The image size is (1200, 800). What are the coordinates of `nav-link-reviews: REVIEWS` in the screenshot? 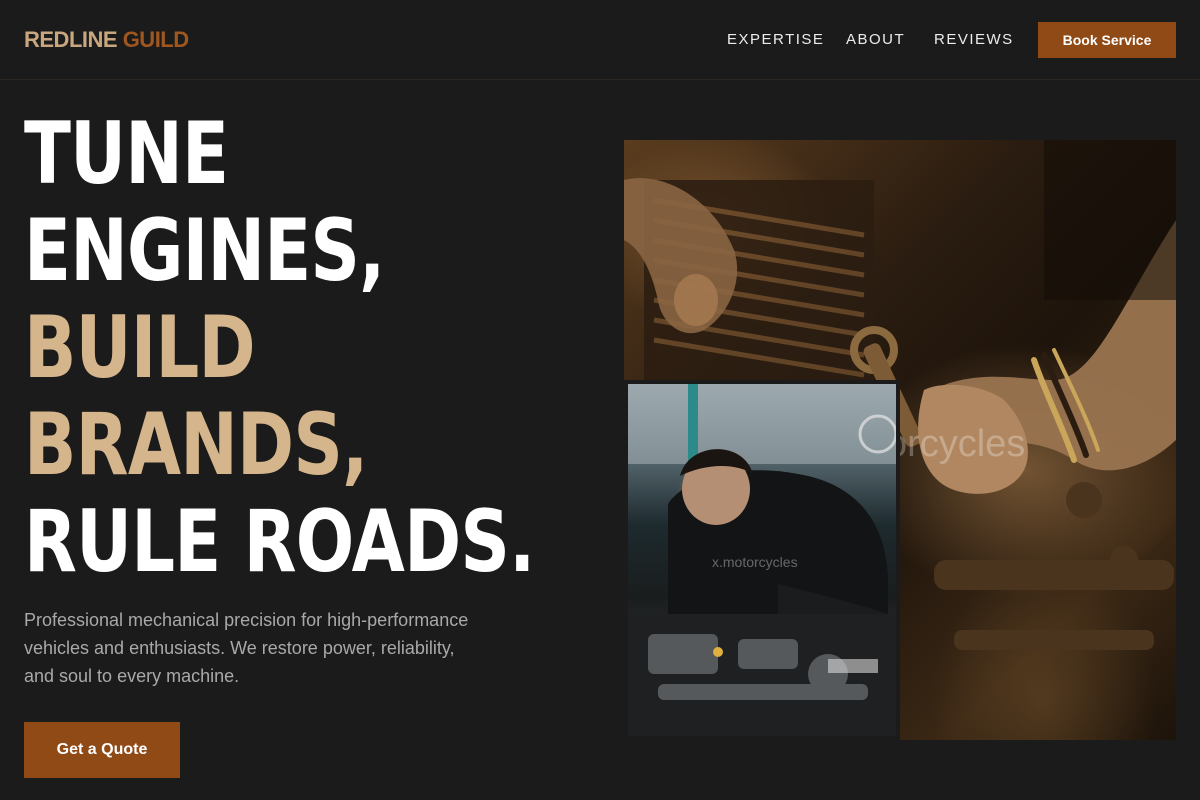 It's located at (974, 40).